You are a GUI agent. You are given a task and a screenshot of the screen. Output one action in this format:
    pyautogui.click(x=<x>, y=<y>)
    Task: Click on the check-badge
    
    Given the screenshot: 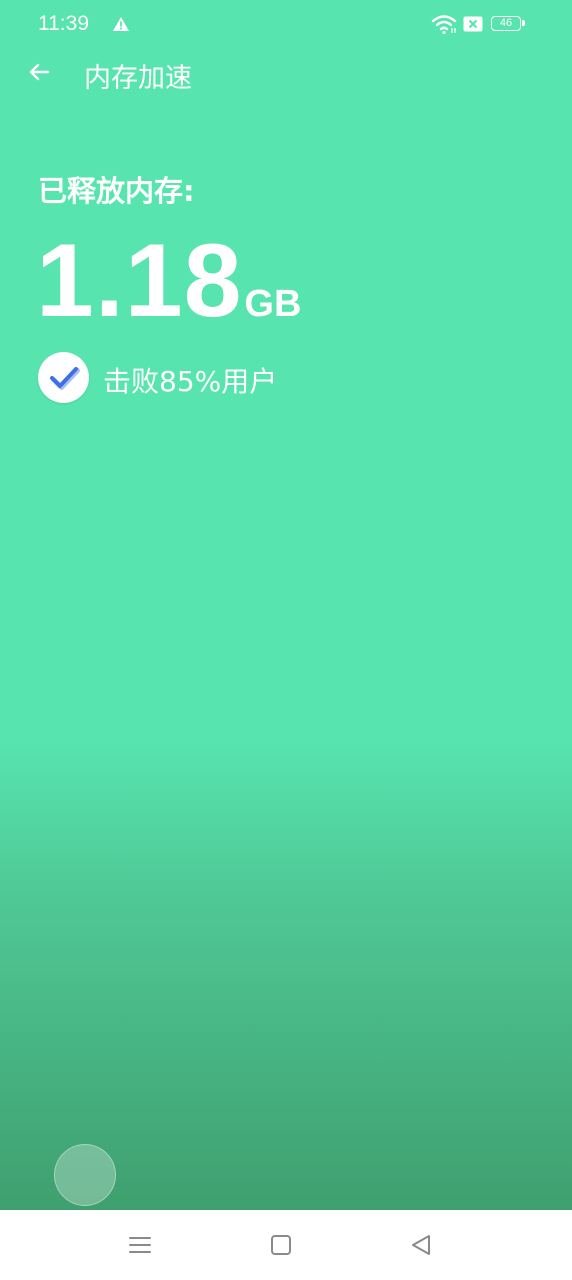 What is the action you would take?
    pyautogui.click(x=63, y=377)
    